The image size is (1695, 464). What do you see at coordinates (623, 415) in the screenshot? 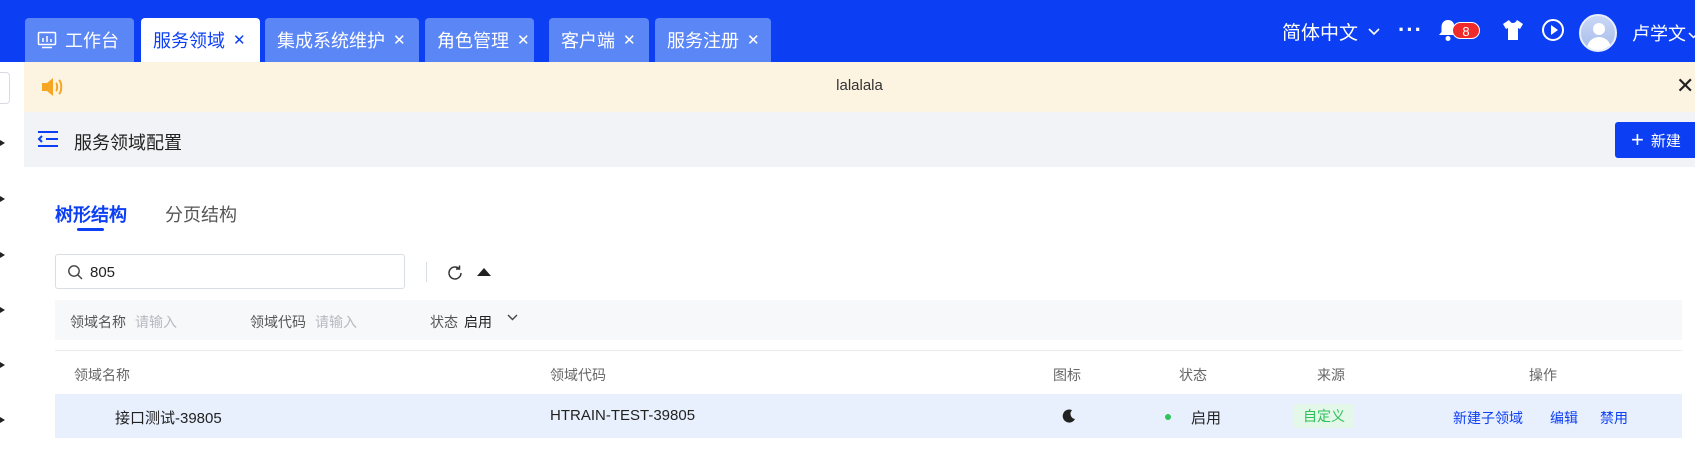
I see `cell-code: HTRAIN-TEST-39805` at bounding box center [623, 415].